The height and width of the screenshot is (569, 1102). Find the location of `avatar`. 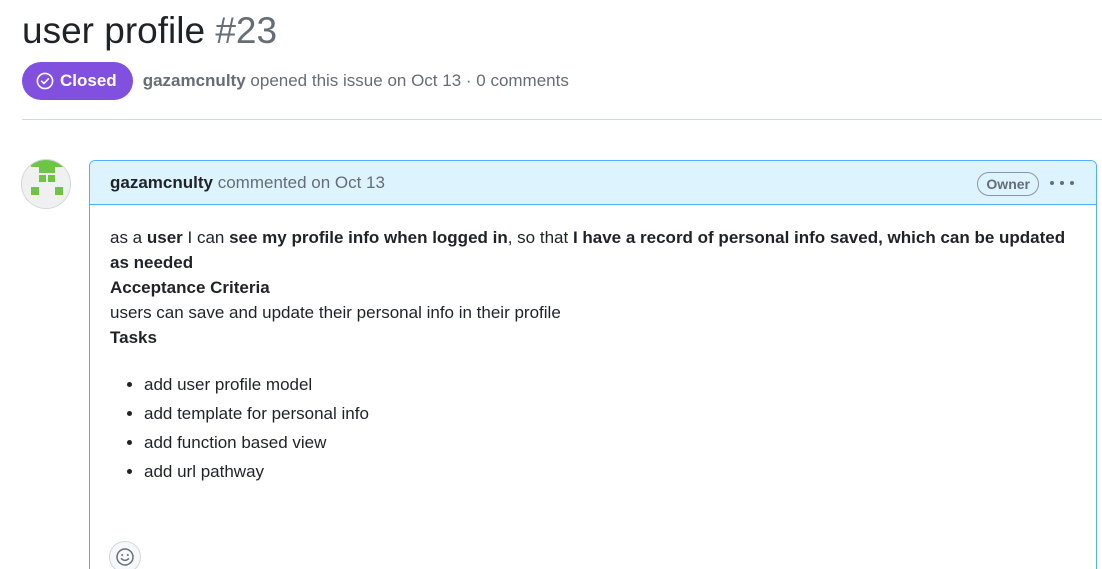

avatar is located at coordinates (46, 184).